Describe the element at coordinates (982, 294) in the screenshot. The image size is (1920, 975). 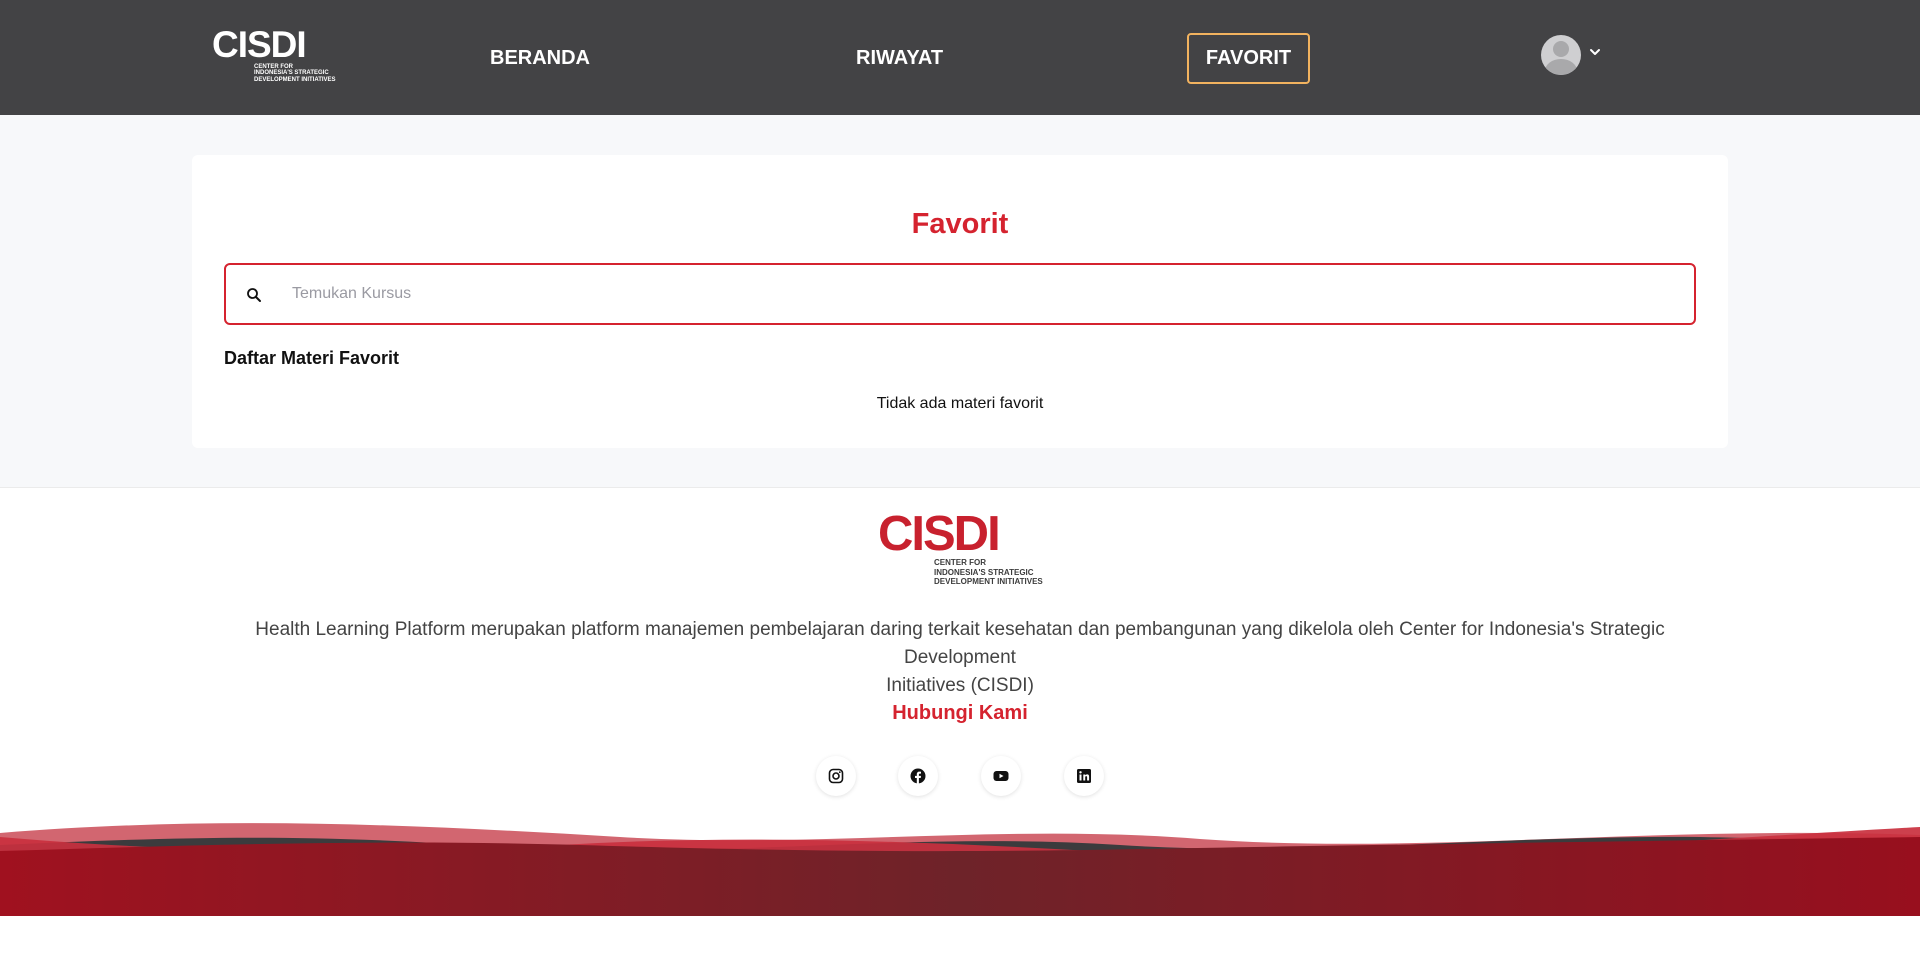
I see `search-input` at that location.